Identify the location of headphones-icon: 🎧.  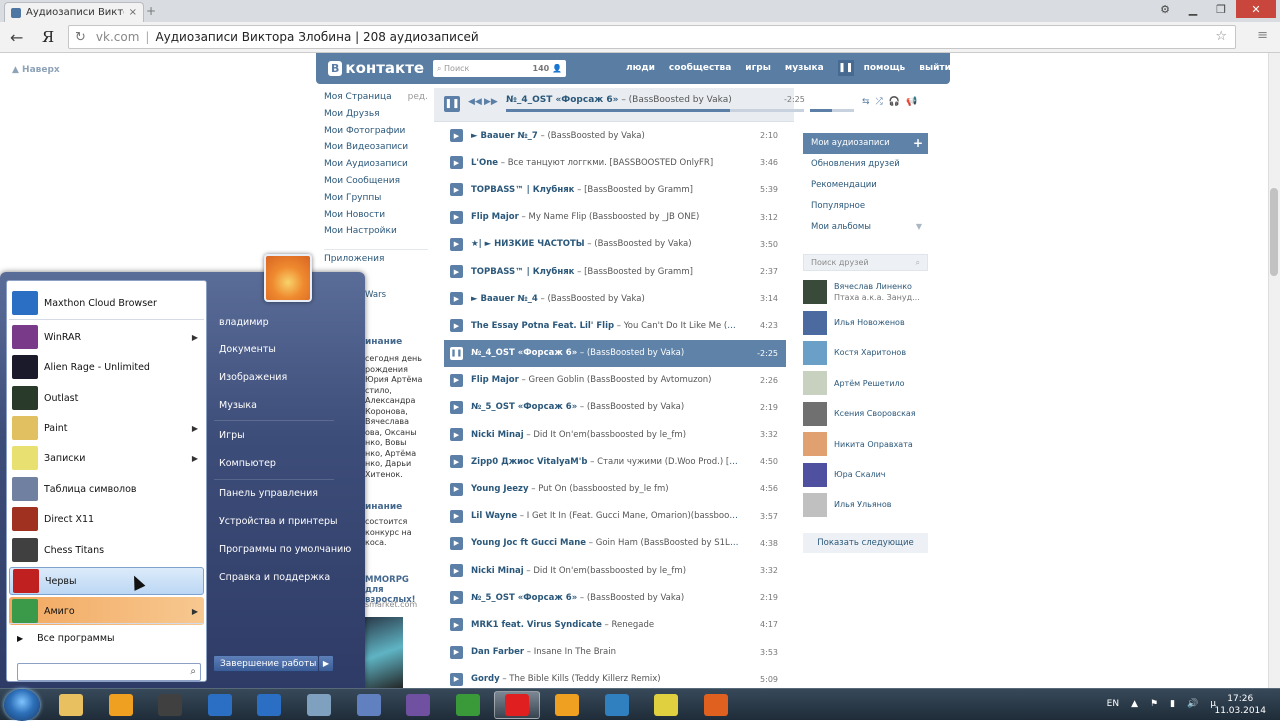
(894, 102).